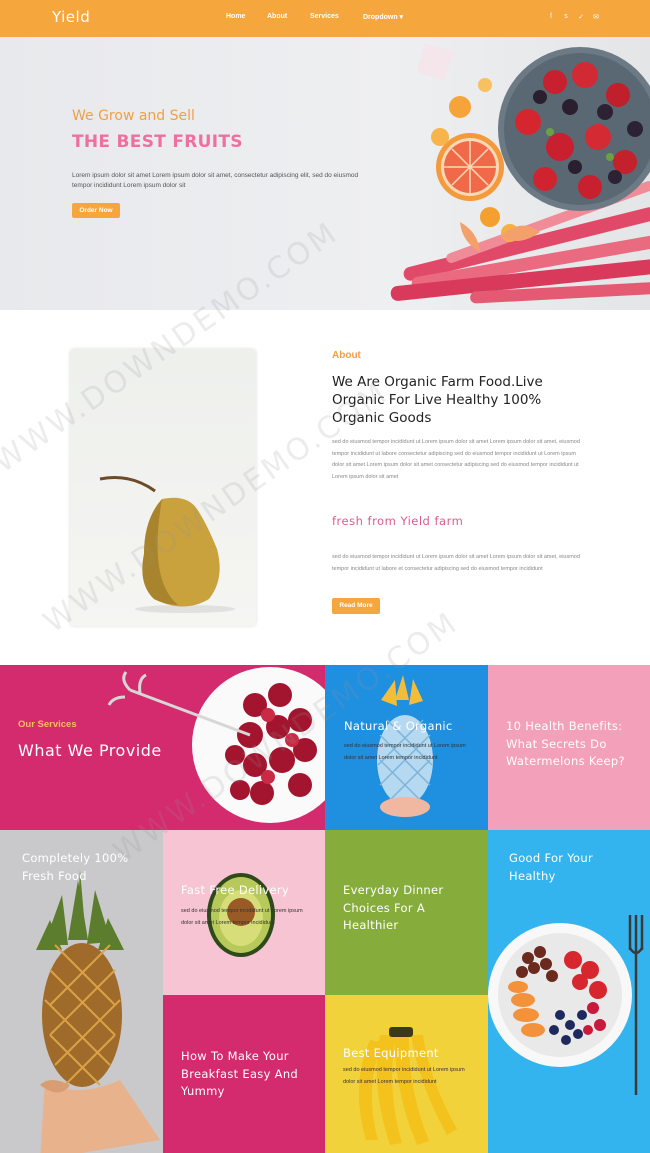  What do you see at coordinates (75, 867) in the screenshot?
I see `service-title: Completely 100% Fresh Food` at bounding box center [75, 867].